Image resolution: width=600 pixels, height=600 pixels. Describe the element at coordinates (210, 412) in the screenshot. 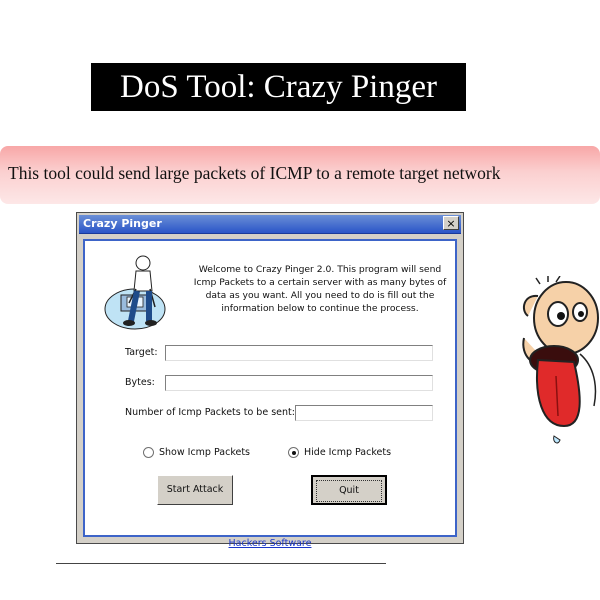

I see `packets-label: Number of Icmp Packets to be sent:` at that location.